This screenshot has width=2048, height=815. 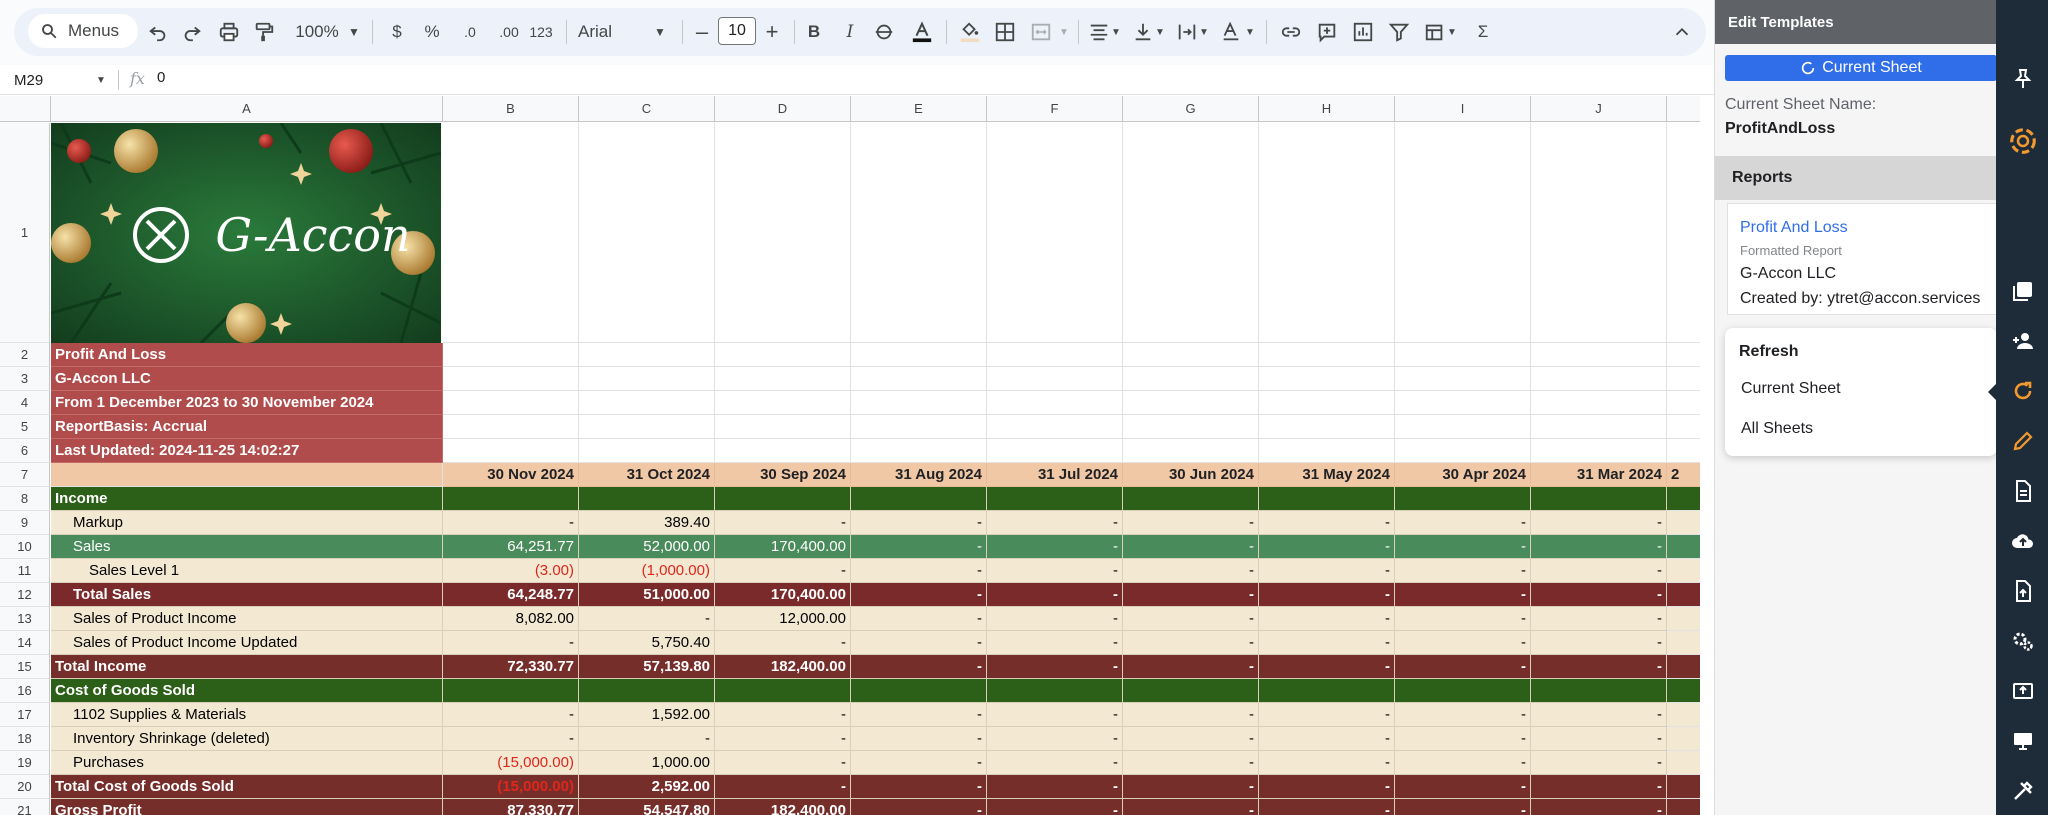 I want to click on add-user-icon, so click(x=2023, y=341).